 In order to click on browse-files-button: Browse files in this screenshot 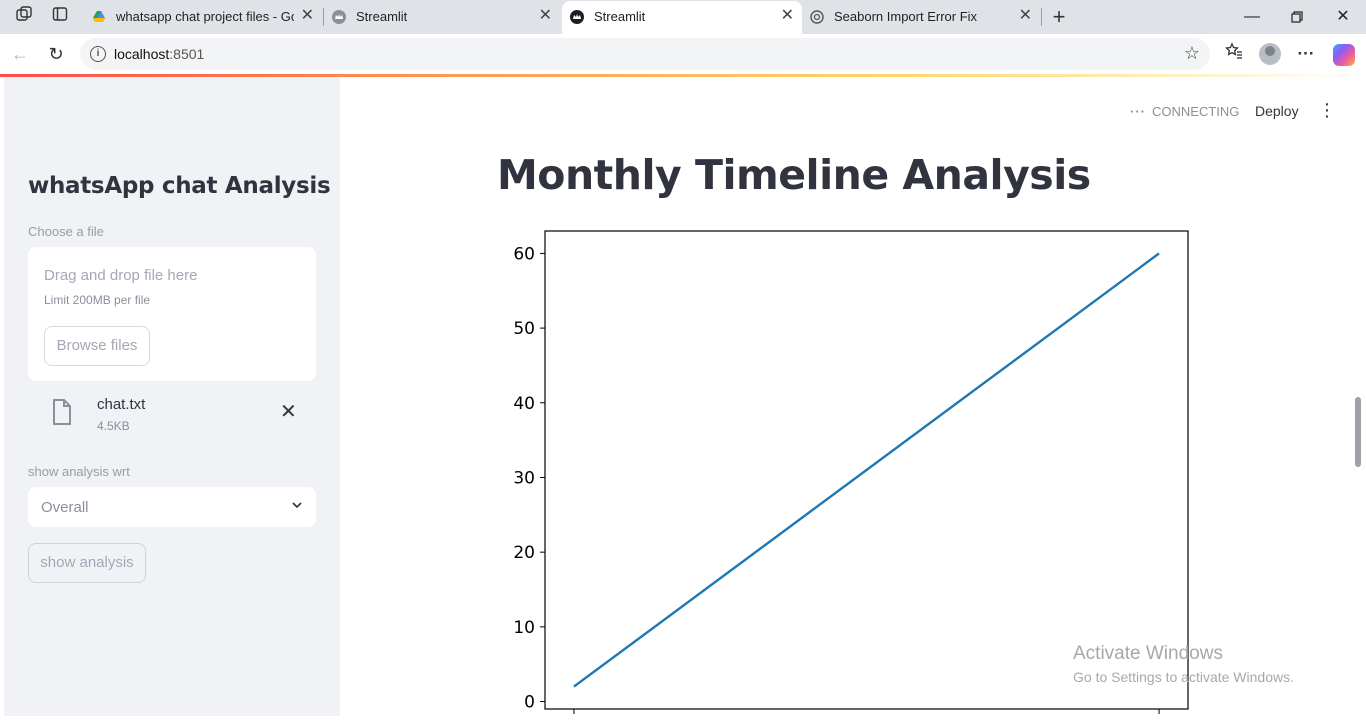, I will do `click(97, 346)`.